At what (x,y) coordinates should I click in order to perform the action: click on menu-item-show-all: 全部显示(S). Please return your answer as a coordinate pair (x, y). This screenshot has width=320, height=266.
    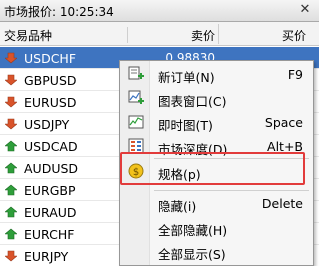
    Looking at the image, I should click on (217, 251).